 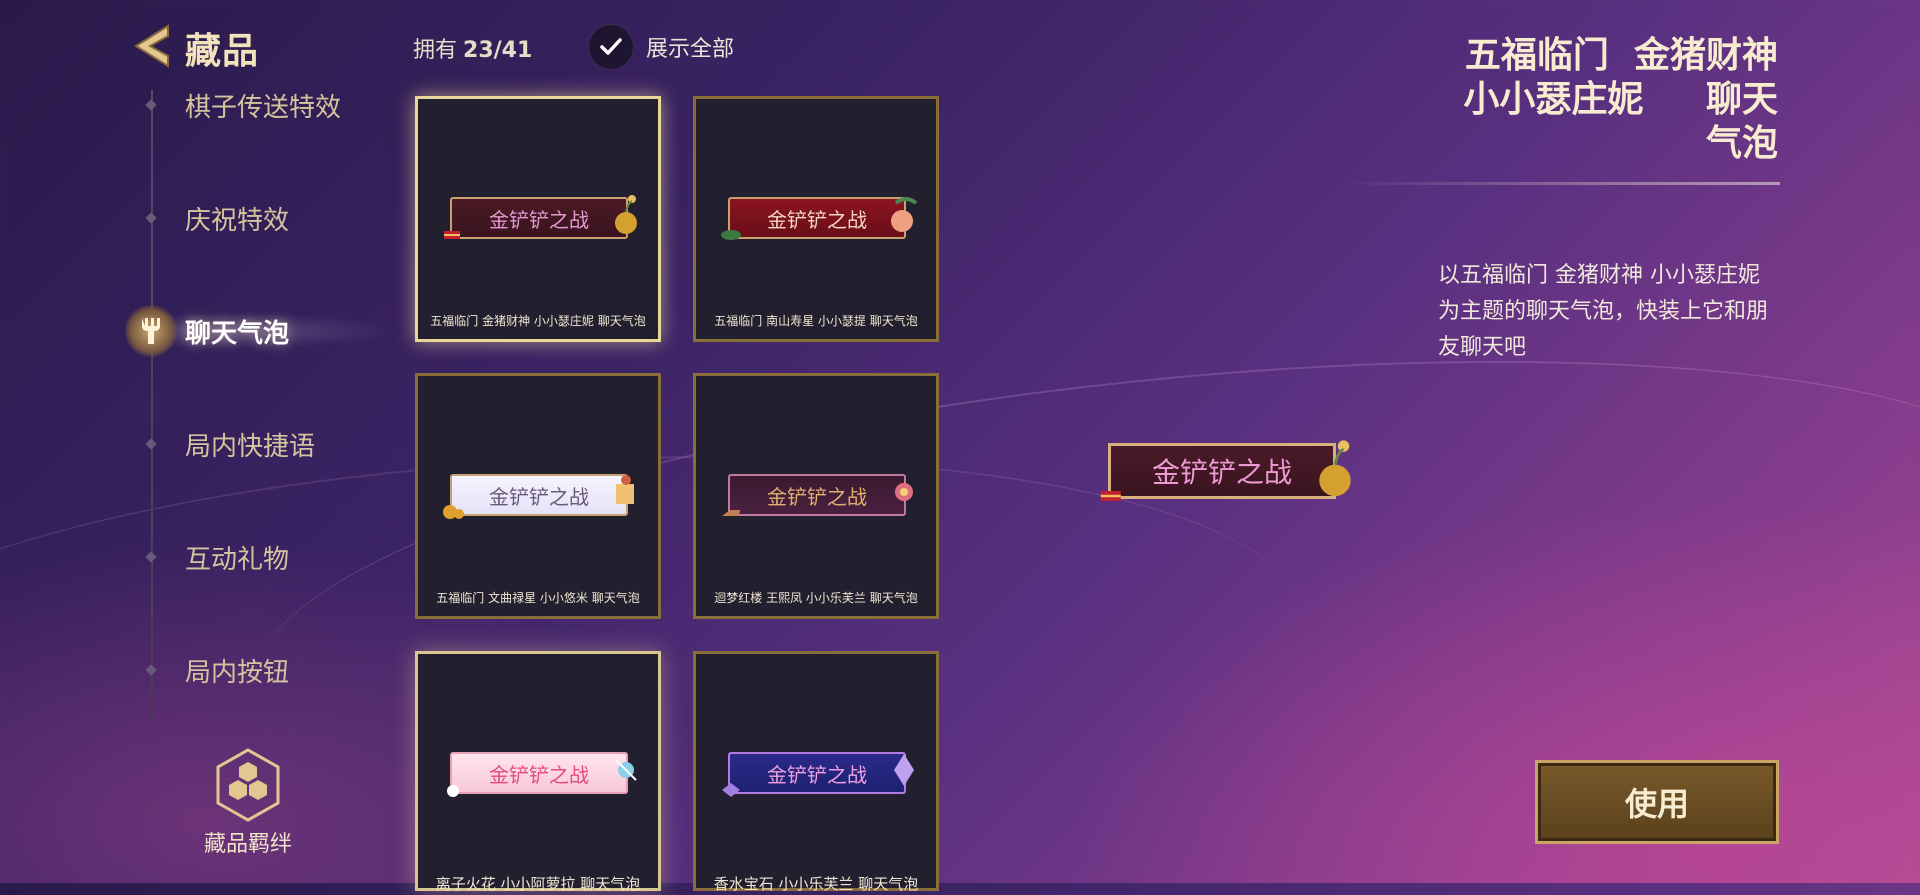 I want to click on item-title-line: 气泡, so click(x=1741, y=143).